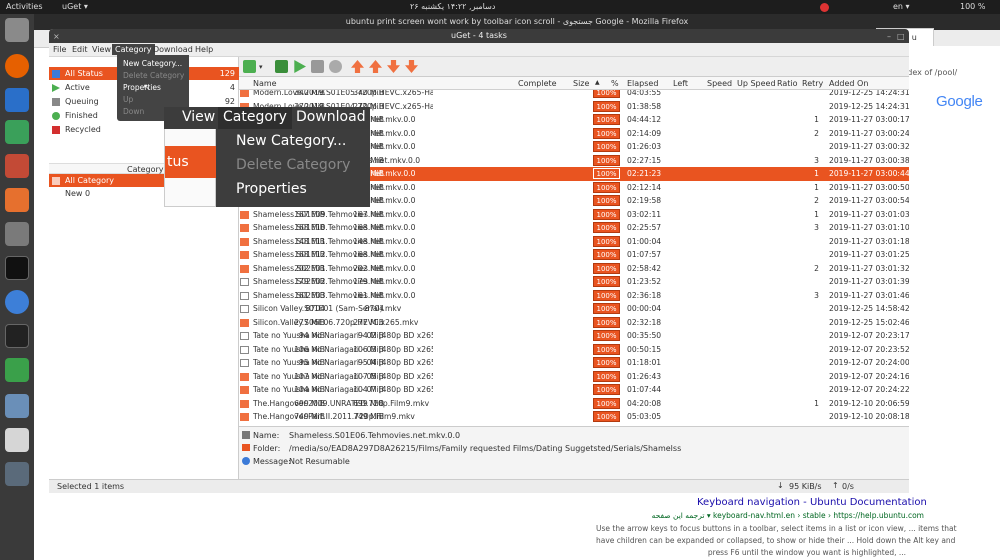 This screenshot has width=1000, height=560. What do you see at coordinates (17, 66) in the screenshot?
I see `firefox-icon` at bounding box center [17, 66].